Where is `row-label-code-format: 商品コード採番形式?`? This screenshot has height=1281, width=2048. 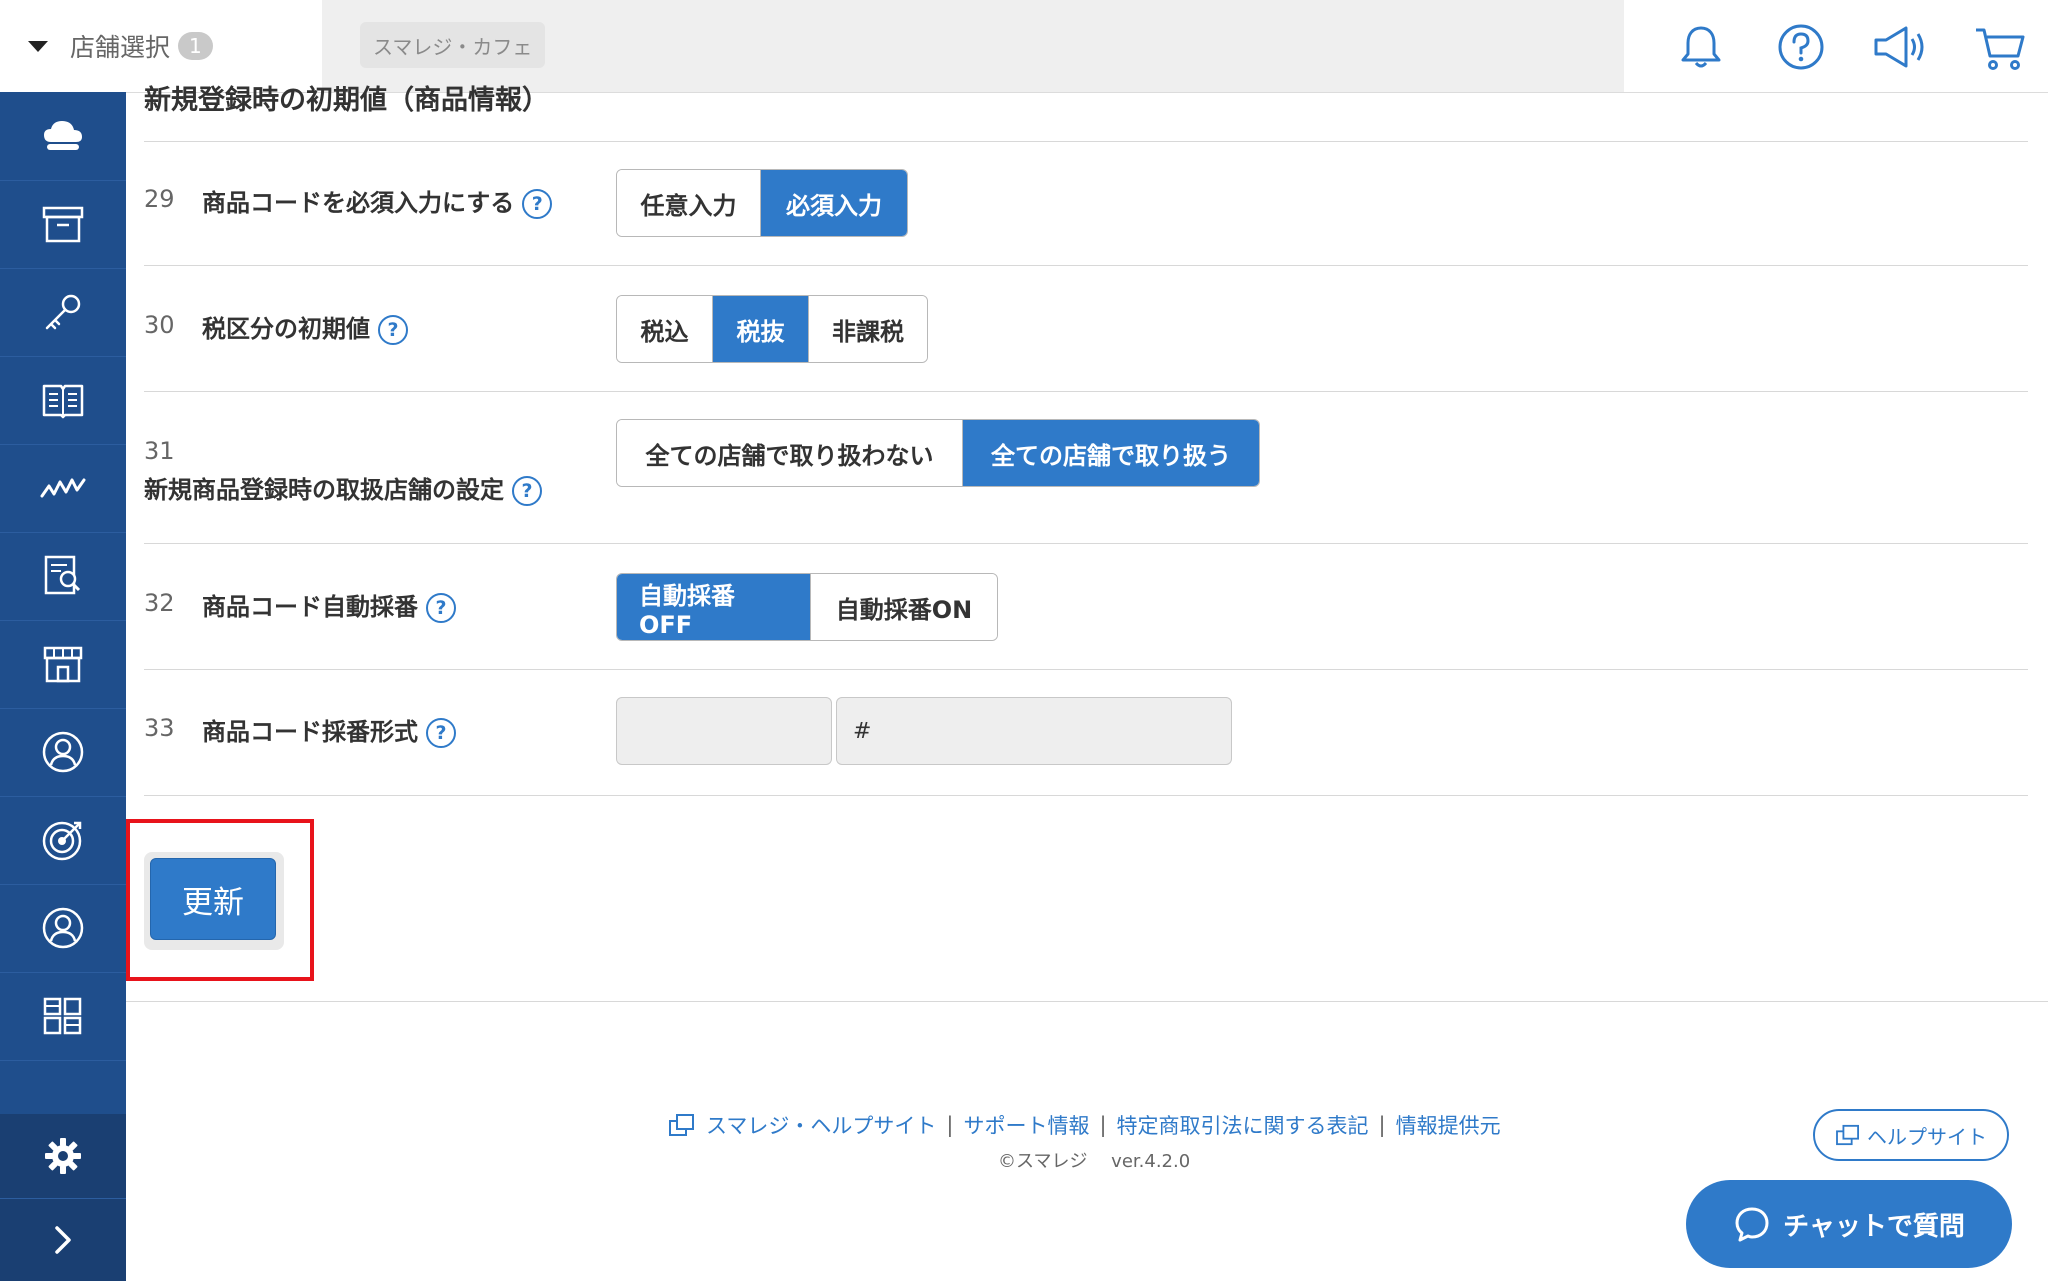
row-label-code-format: 商品コード採番形式? is located at coordinates (329, 730).